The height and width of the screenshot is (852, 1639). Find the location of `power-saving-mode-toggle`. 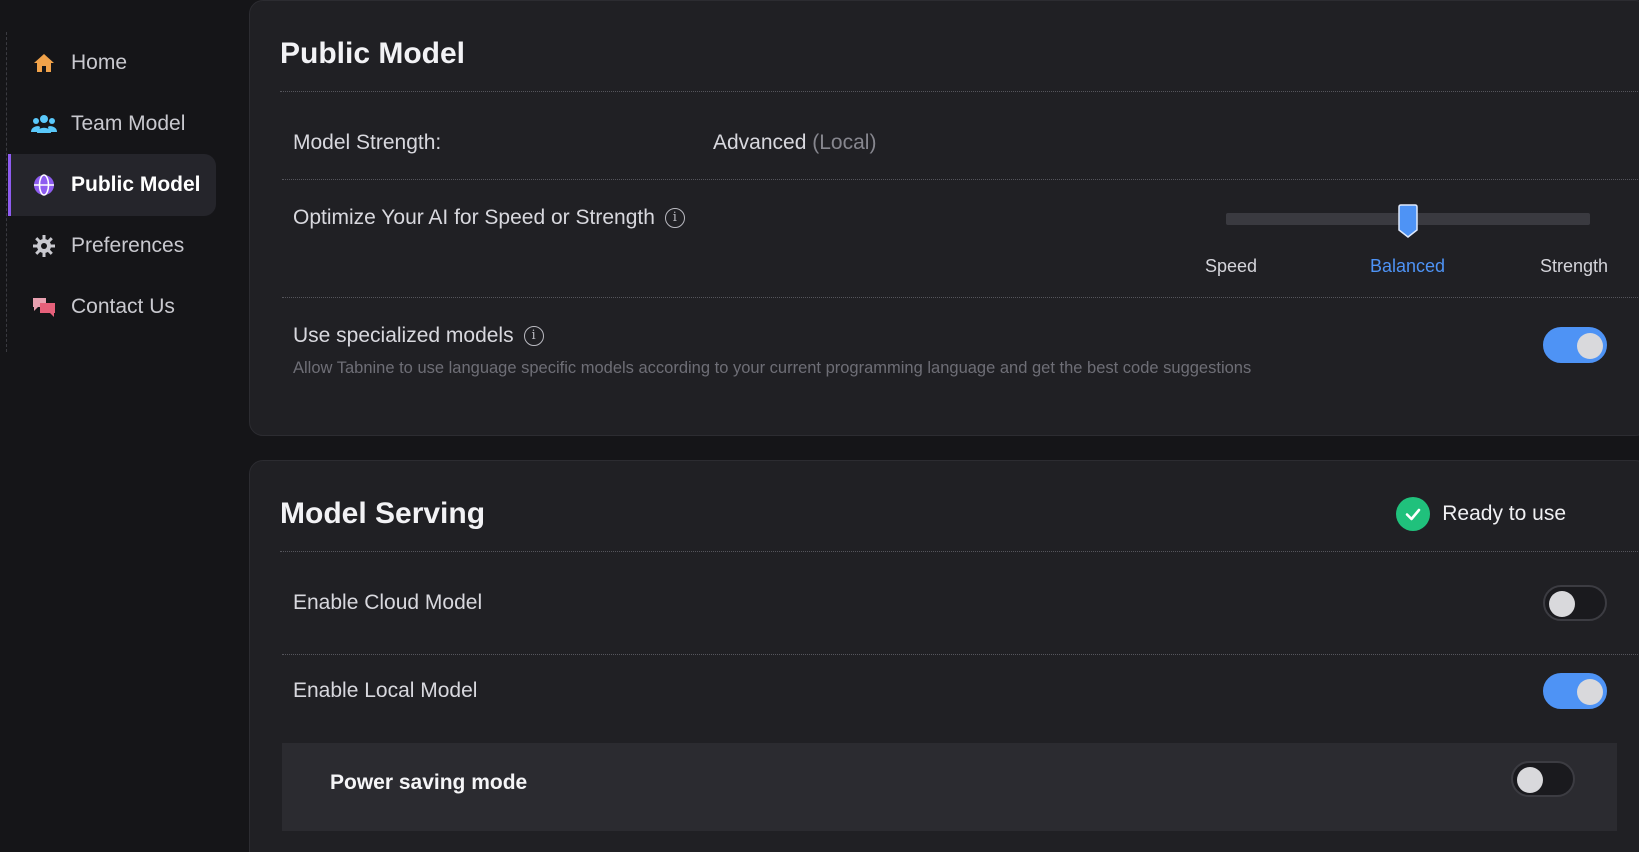

power-saving-mode-toggle is located at coordinates (1543, 779).